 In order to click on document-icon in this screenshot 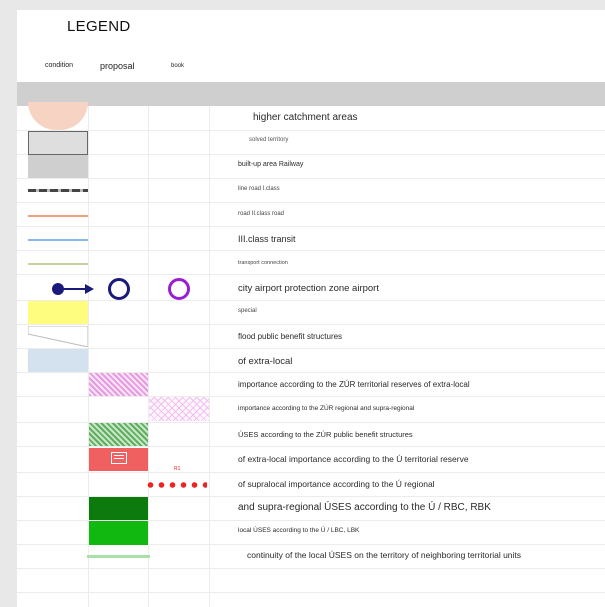, I will do `click(119, 458)`.